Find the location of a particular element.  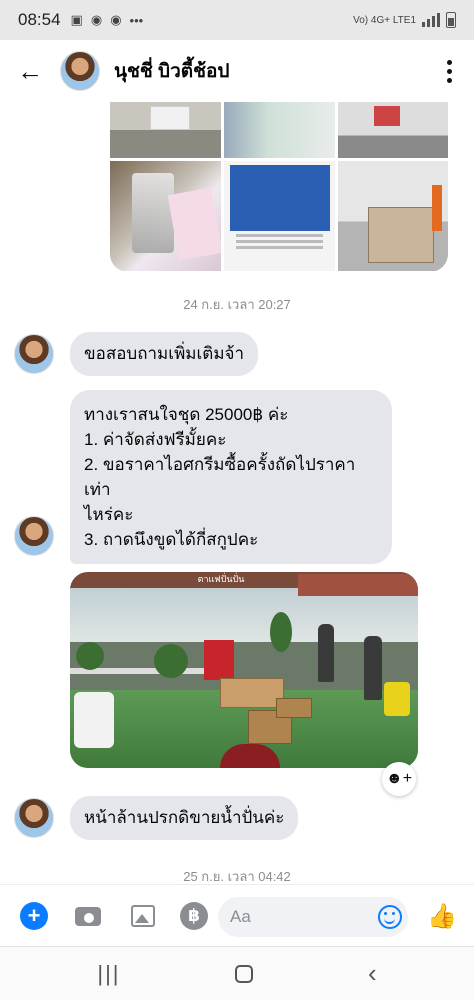

contact-avatar is located at coordinates (80, 71).